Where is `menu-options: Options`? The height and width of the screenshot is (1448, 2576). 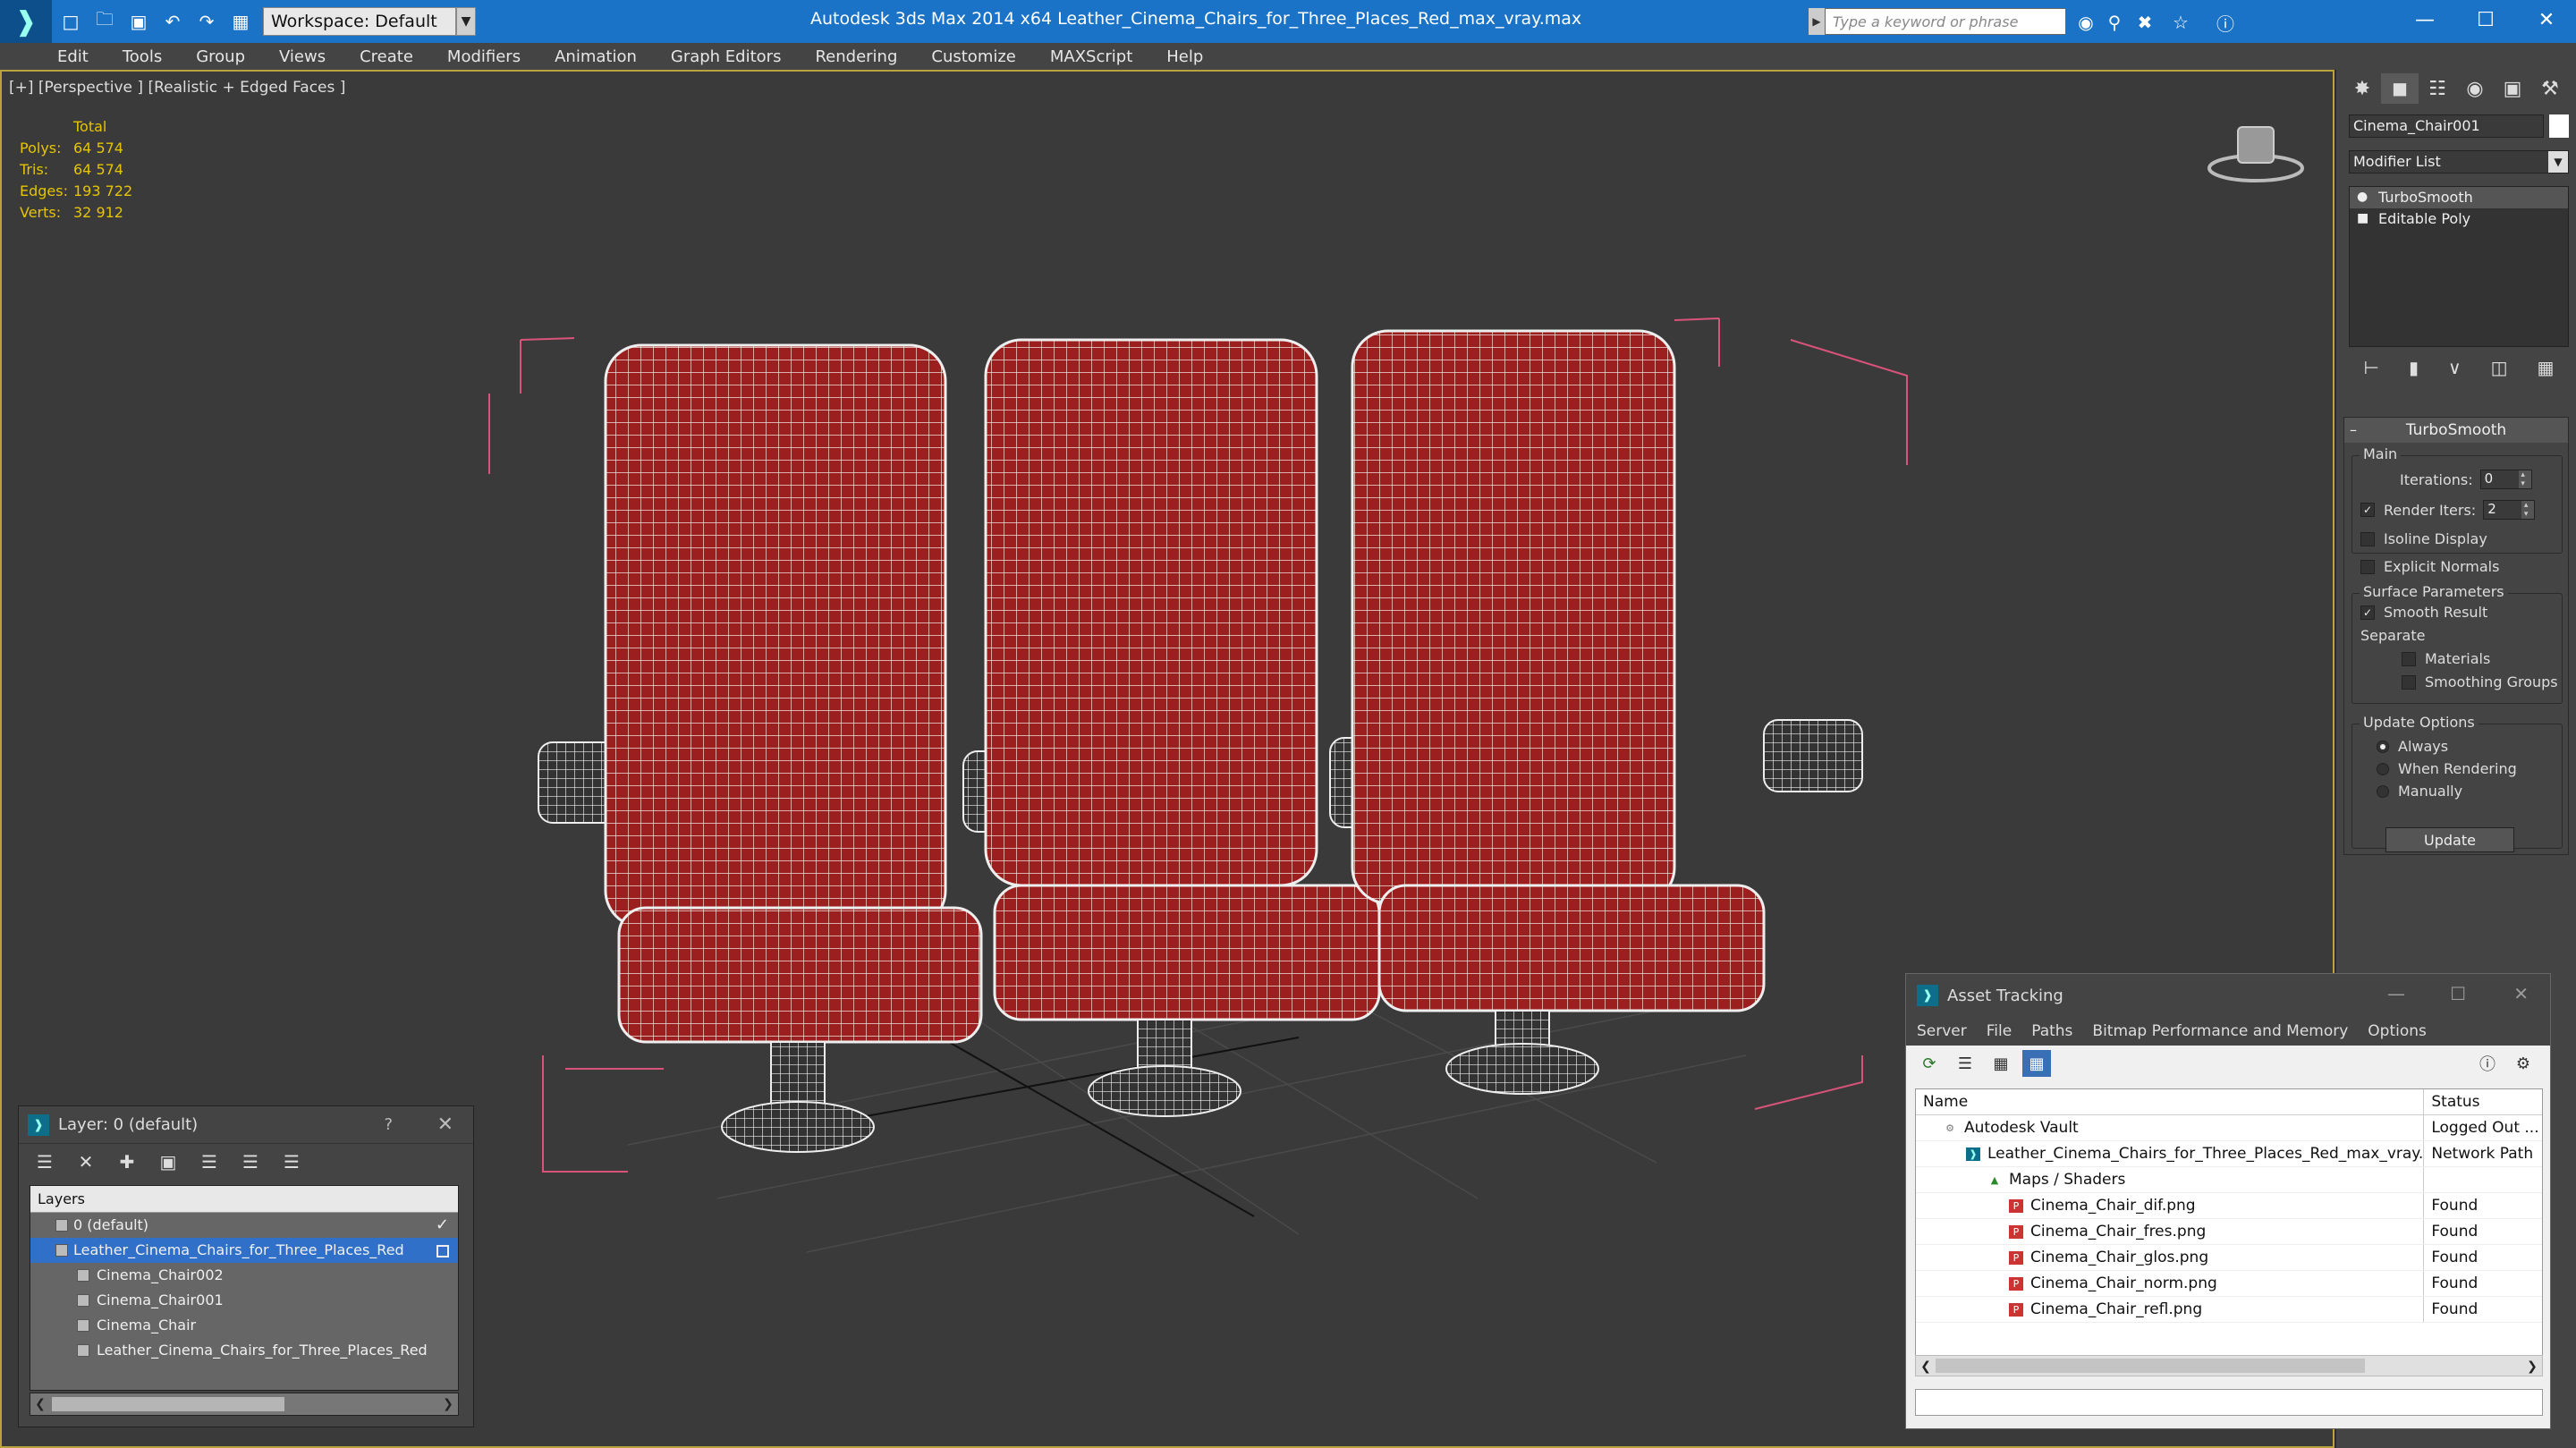 menu-options: Options is located at coordinates (2397, 1031).